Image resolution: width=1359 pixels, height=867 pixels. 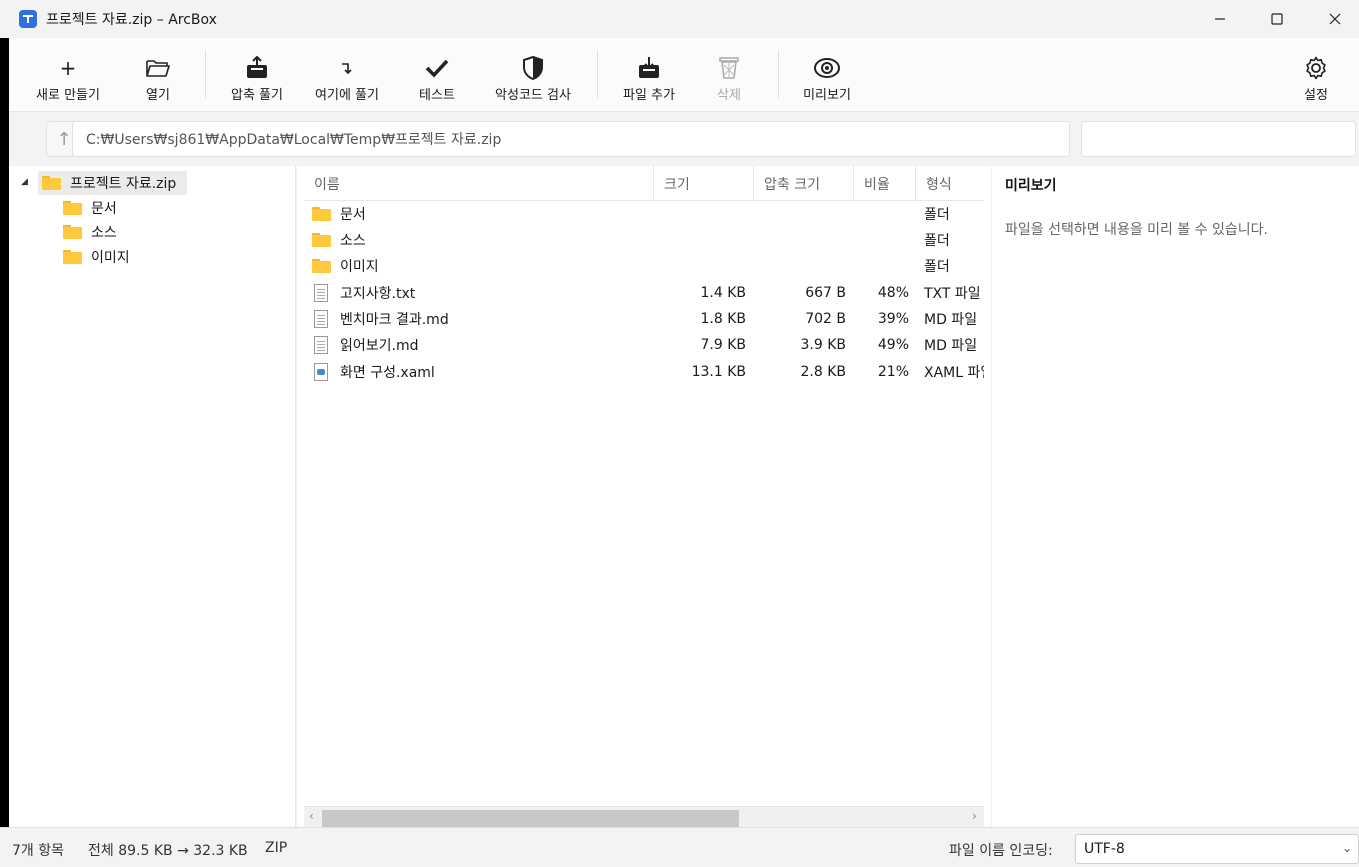 I want to click on list-item: 화면 구성.xaml 13.1 KB 2.8 KB 21% XAML 파일, so click(x=644, y=372).